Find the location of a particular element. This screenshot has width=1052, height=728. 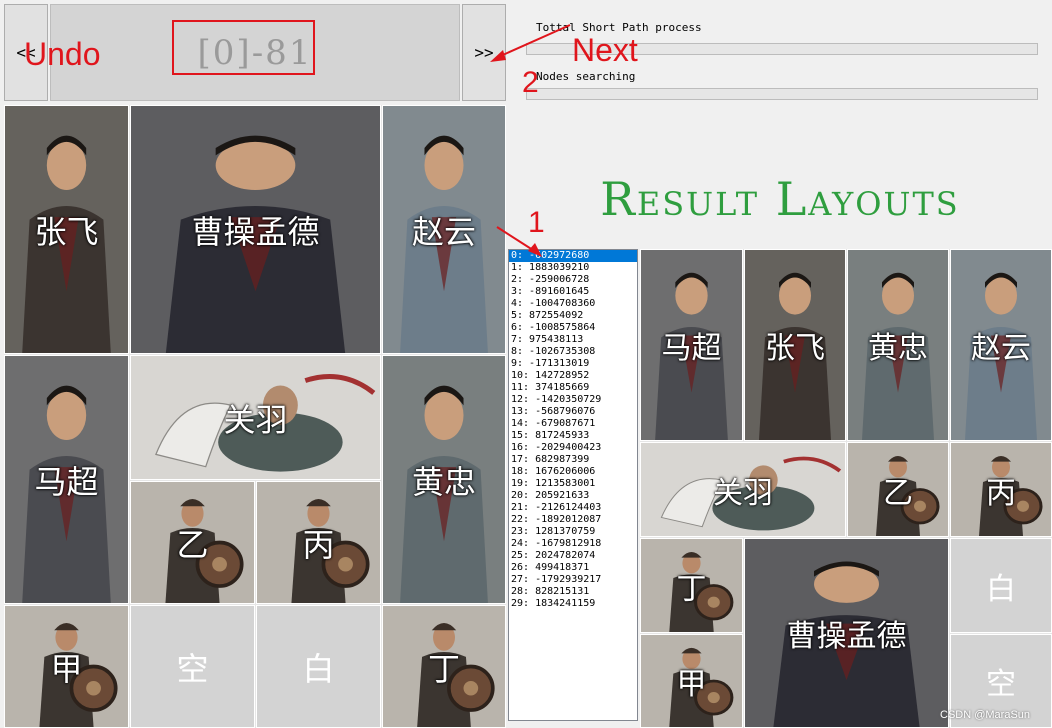

result-list-item: 14: -679087671 is located at coordinates (573, 424).